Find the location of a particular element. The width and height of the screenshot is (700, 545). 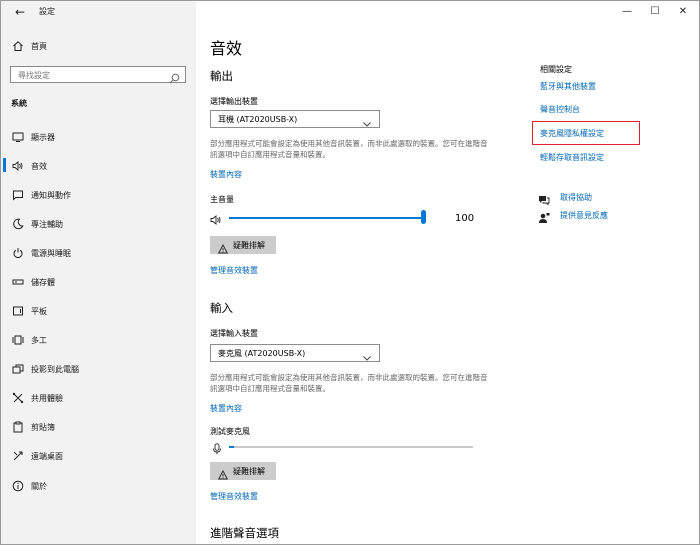

sidebar-item-tablet: 平板 is located at coordinates (98, 311).